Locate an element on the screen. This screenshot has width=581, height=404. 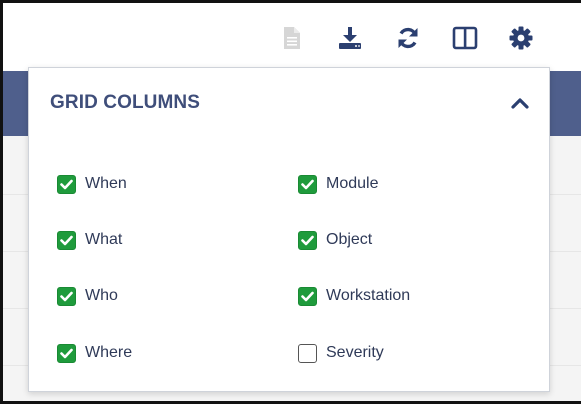
column-label: Severity is located at coordinates (355, 352).